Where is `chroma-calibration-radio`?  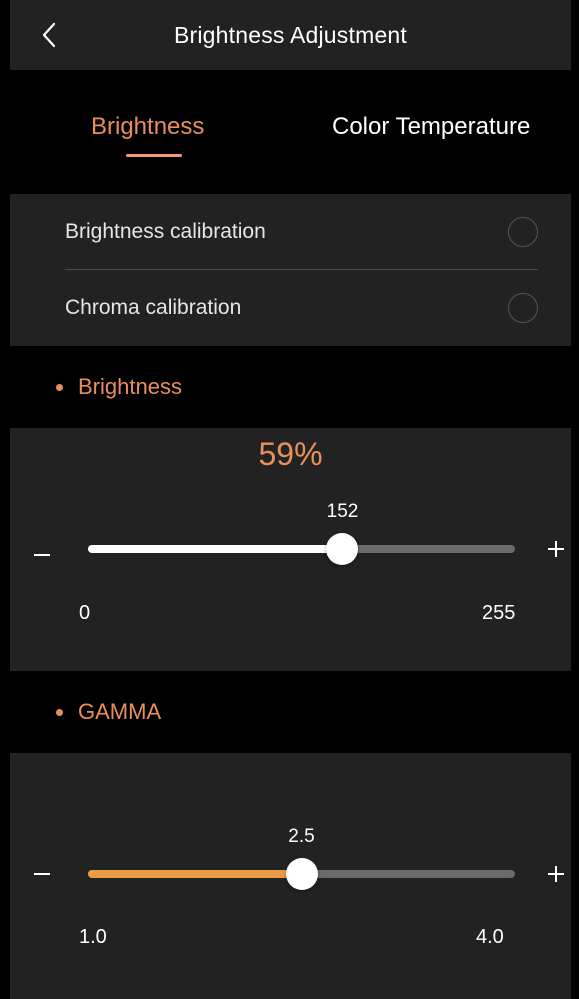
chroma-calibration-radio is located at coordinates (523, 308).